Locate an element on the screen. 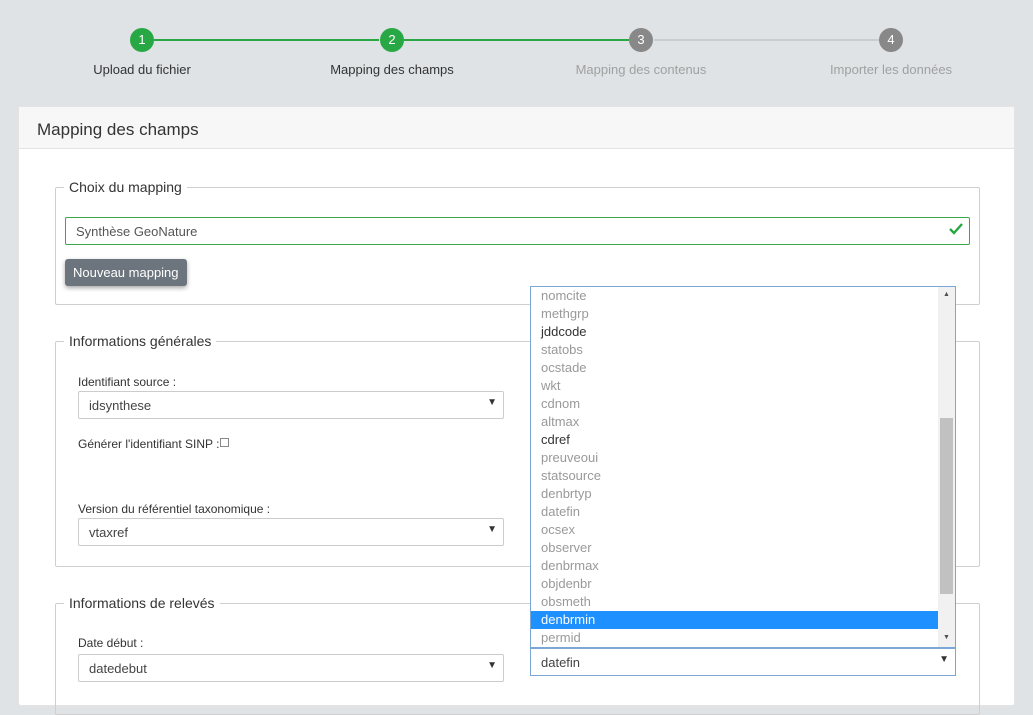 This screenshot has height=715, width=1033. date-debut-value: datedebut is located at coordinates (118, 668).